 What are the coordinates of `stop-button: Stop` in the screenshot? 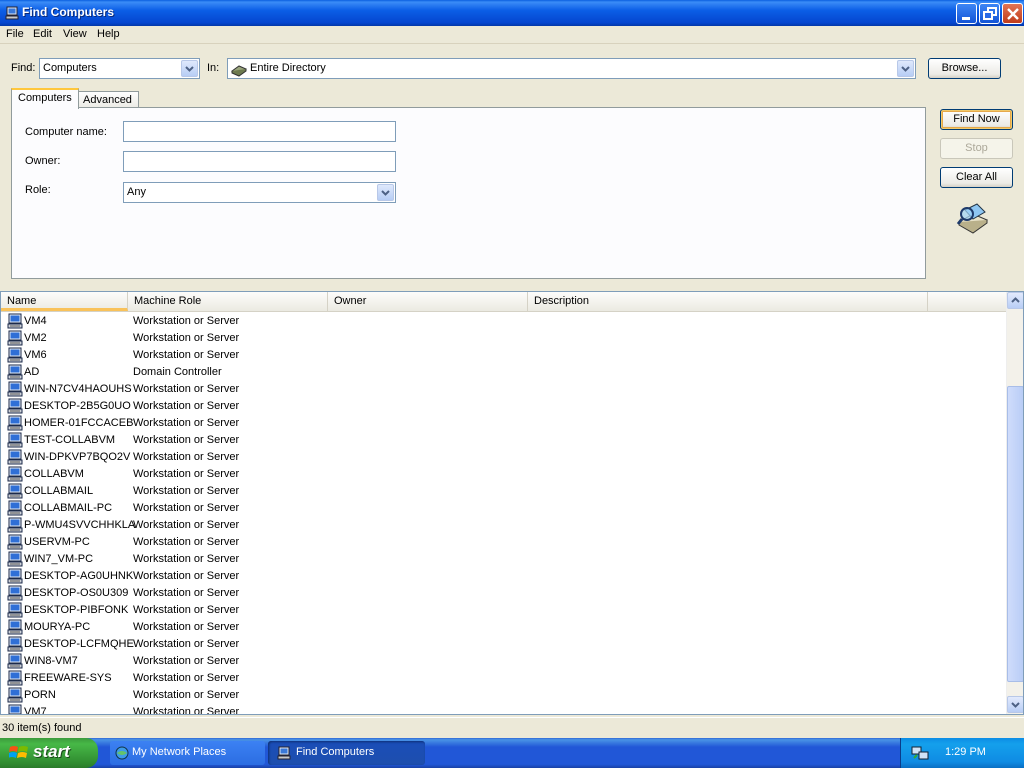 It's located at (976, 148).